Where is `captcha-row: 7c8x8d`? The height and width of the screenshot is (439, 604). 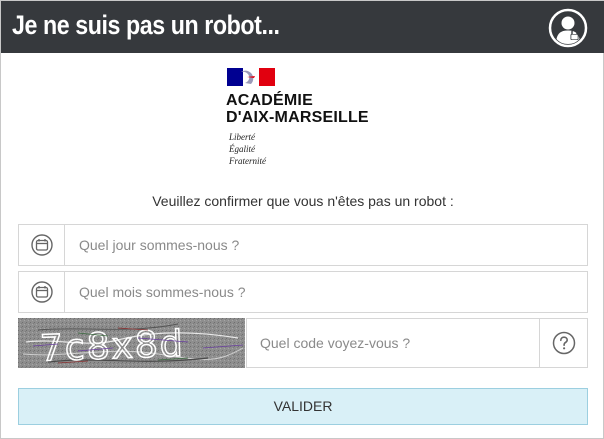 captcha-row: 7c8x8d is located at coordinates (303, 343).